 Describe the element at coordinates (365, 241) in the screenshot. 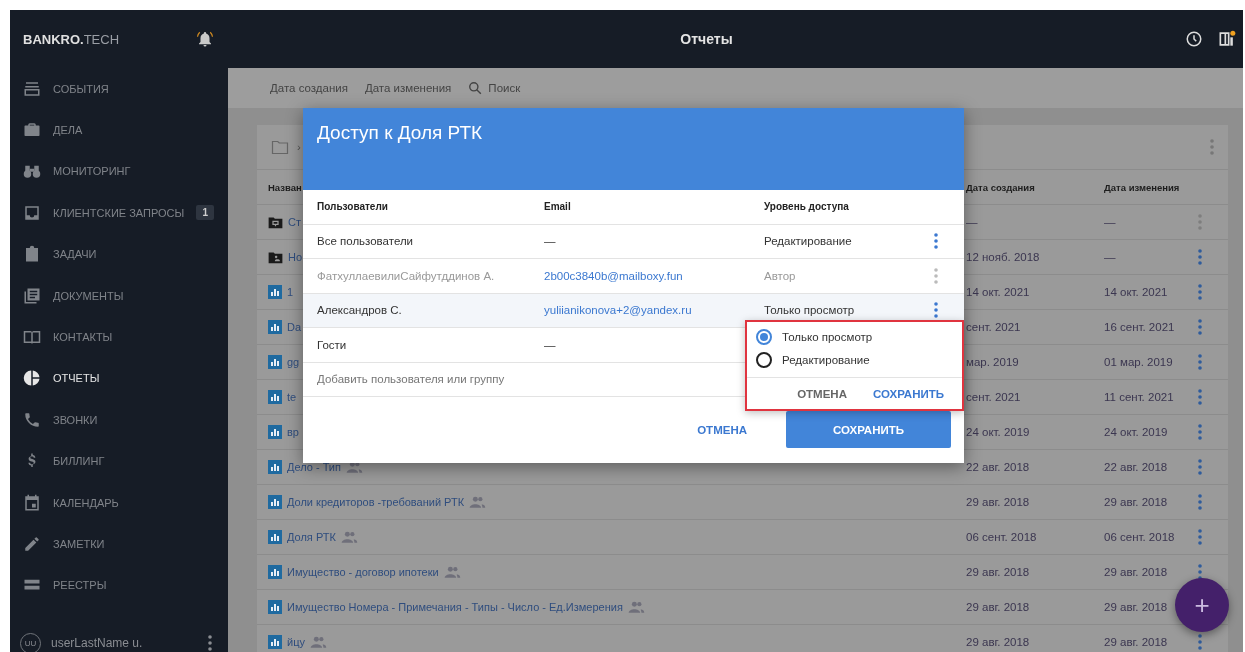

I see `user-name: Все пользователи` at that location.